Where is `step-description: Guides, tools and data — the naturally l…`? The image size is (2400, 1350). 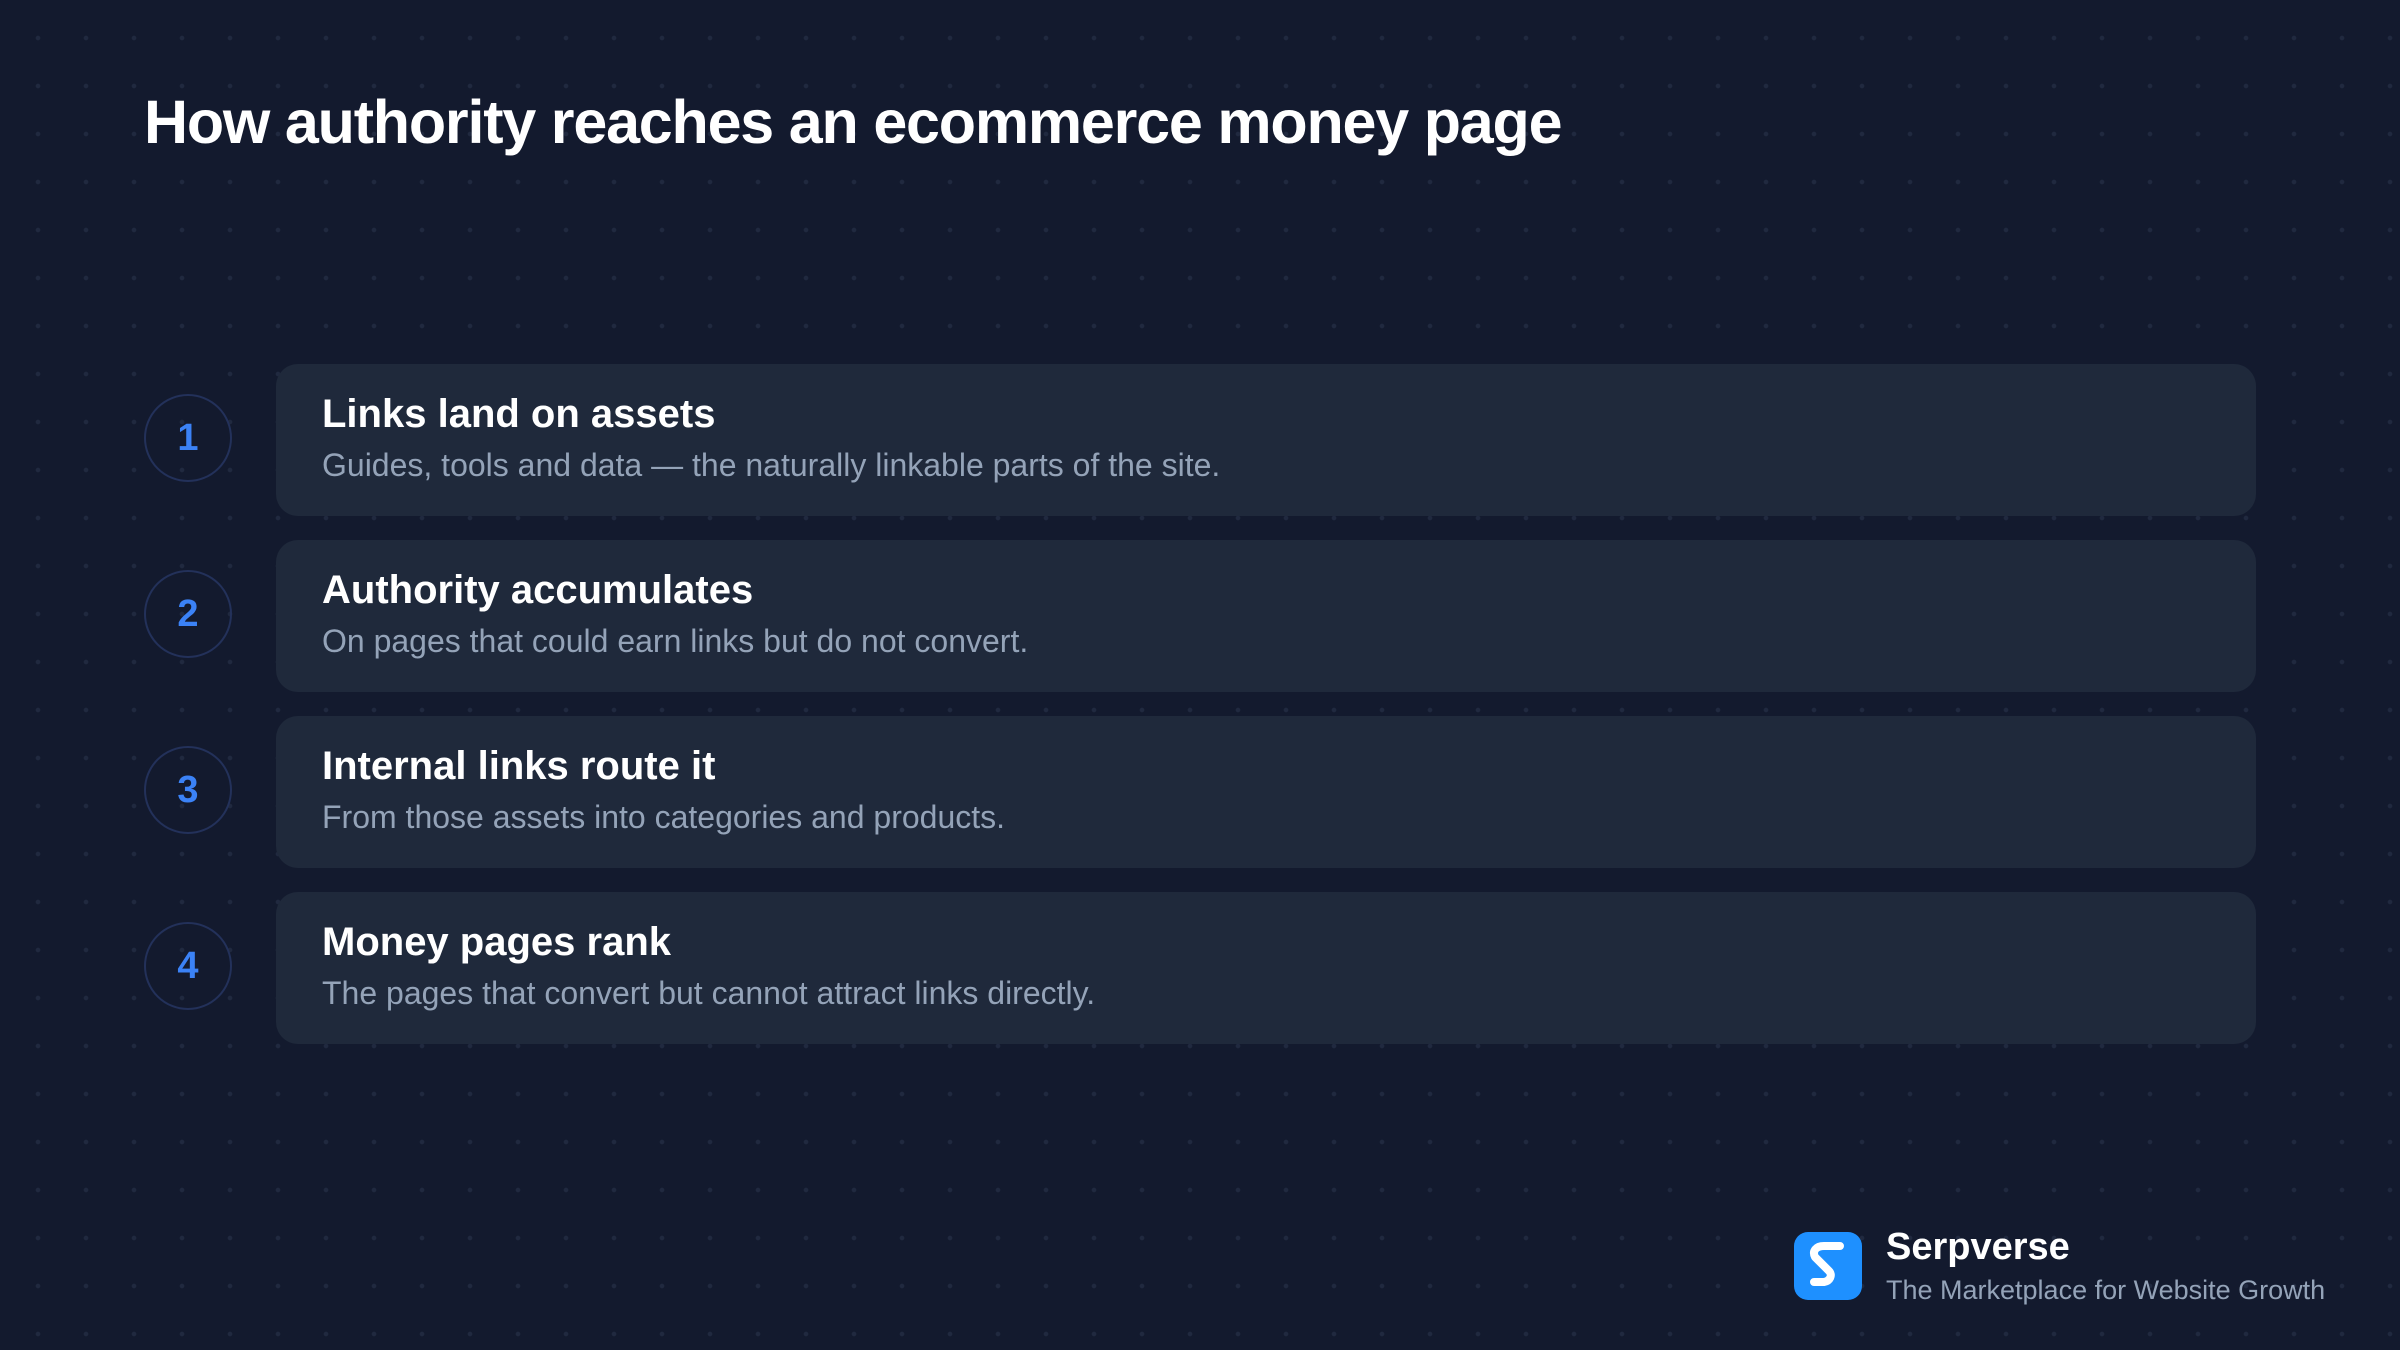 step-description: Guides, tools and data — the naturally l… is located at coordinates (771, 465).